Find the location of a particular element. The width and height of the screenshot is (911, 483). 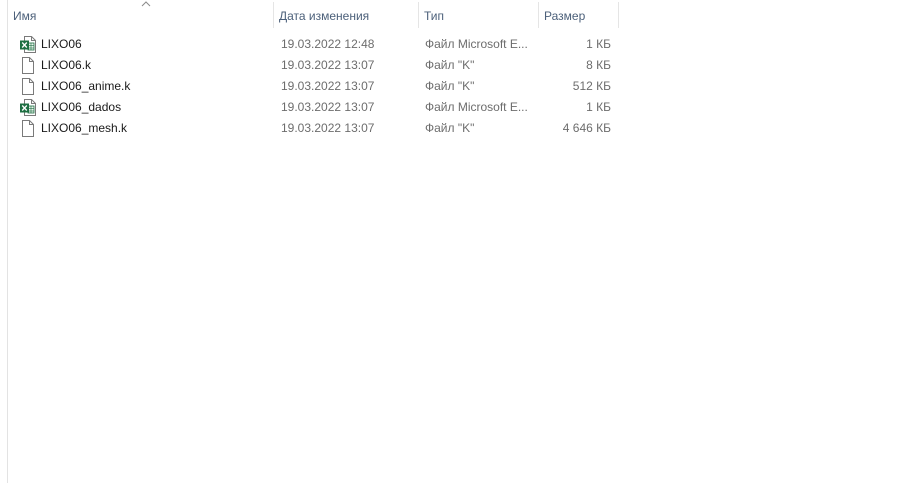

file-name: LIXO06_dados is located at coordinates (81, 107).